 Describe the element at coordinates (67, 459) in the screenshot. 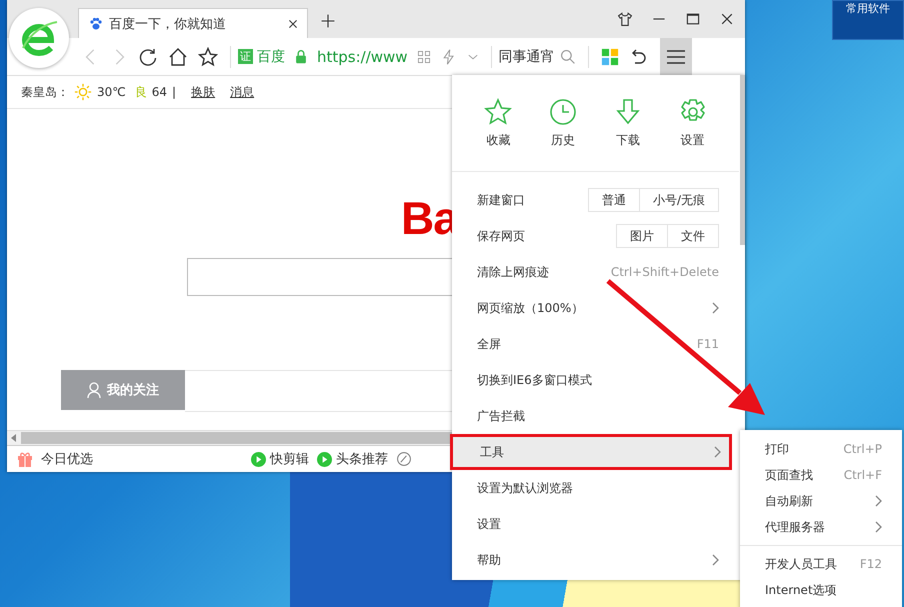

I see `deals-link: 今日优选` at that location.